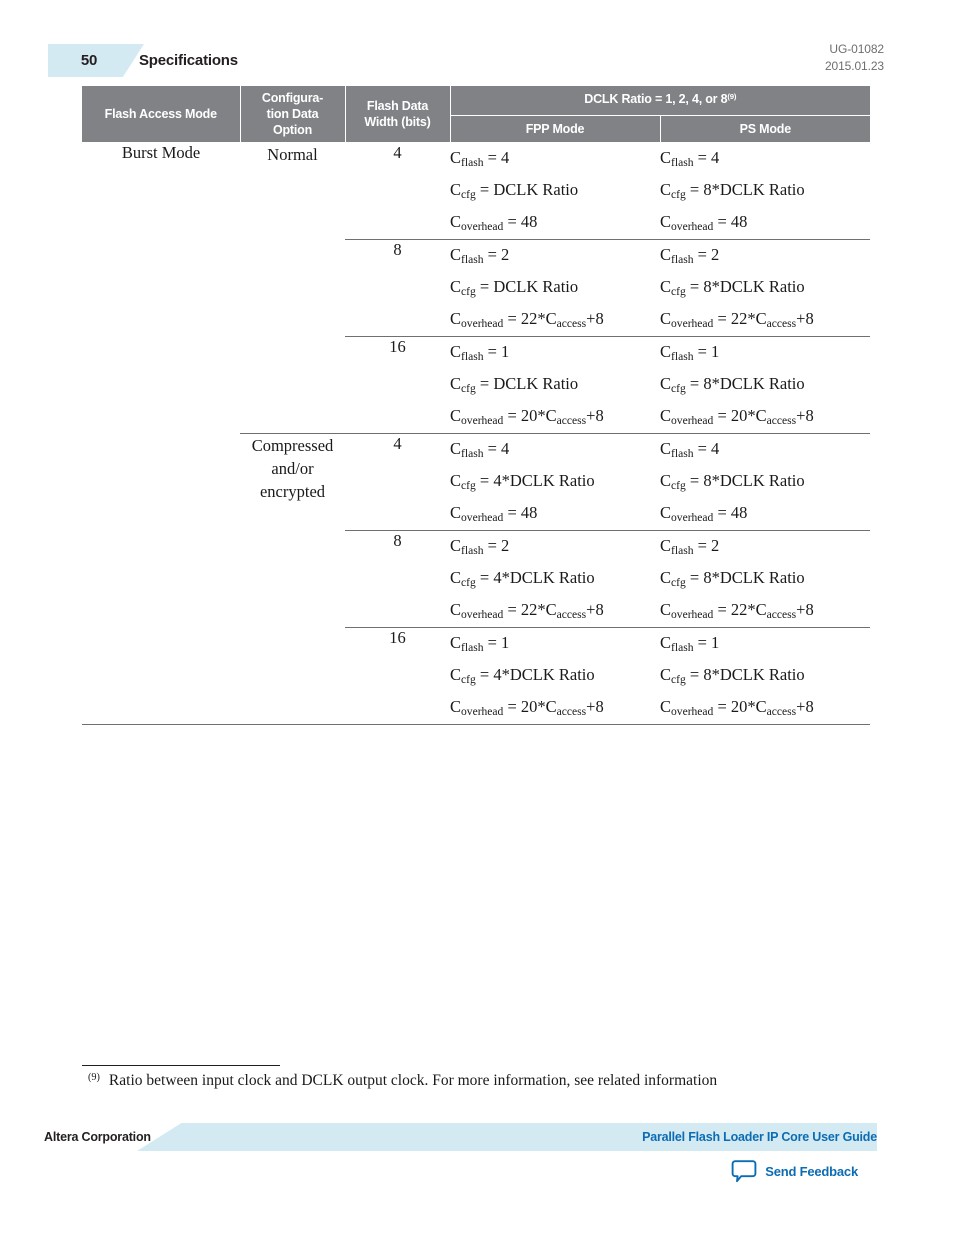  I want to click on col-header-flash-data-width: Flash Data Width (bits), so click(397, 114).